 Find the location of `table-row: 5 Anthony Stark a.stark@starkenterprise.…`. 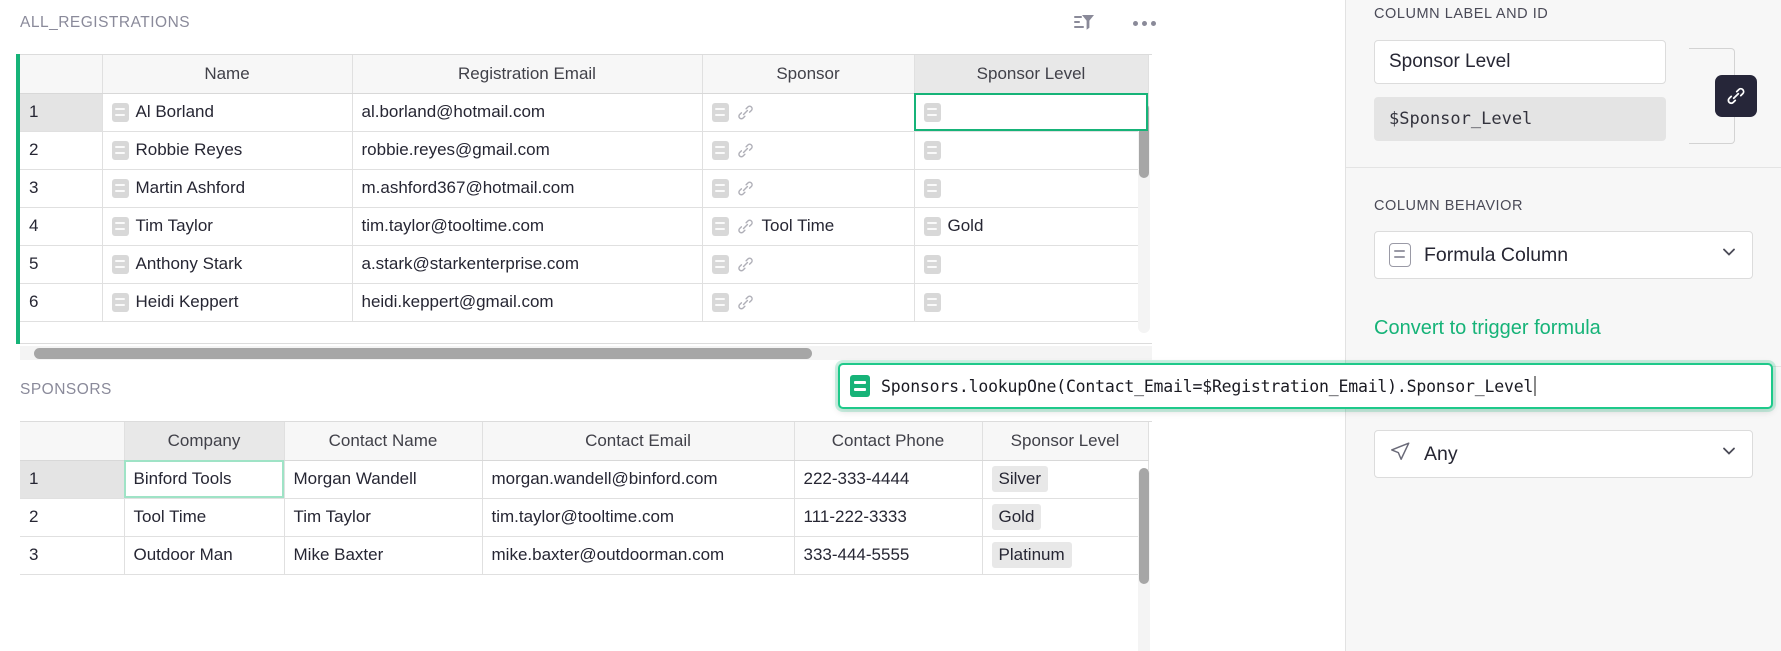

table-row: 5 Anthony Stark a.stark@starkenterprise.… is located at coordinates (584, 264).